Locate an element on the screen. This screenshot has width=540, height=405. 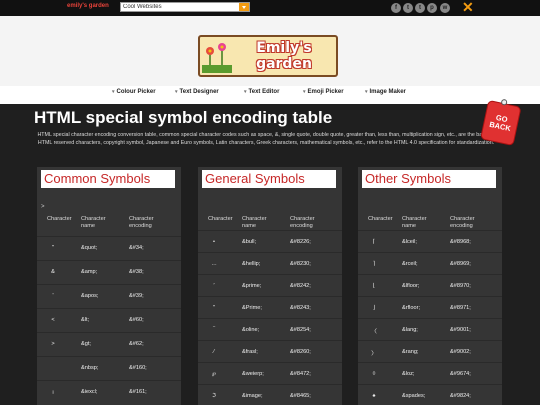
tumblr-icon: t is located at coordinates (420, 8).